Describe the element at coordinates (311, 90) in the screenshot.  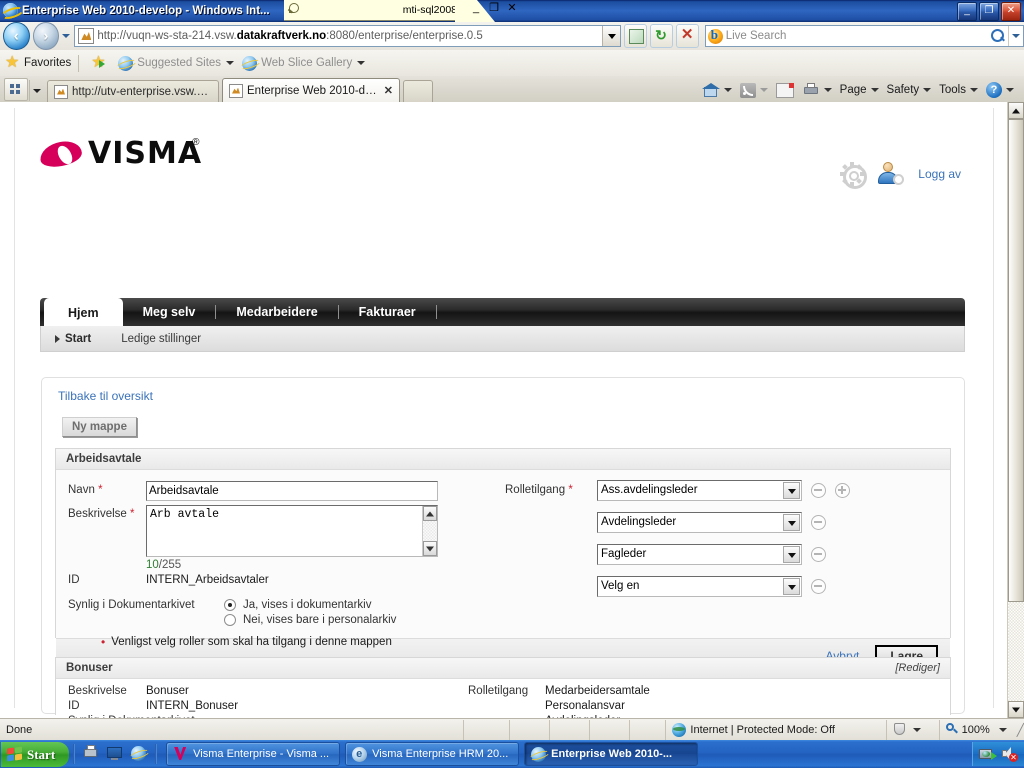
I see `browser-tab-2: Enterprise Web 2010-de... ✕` at that location.